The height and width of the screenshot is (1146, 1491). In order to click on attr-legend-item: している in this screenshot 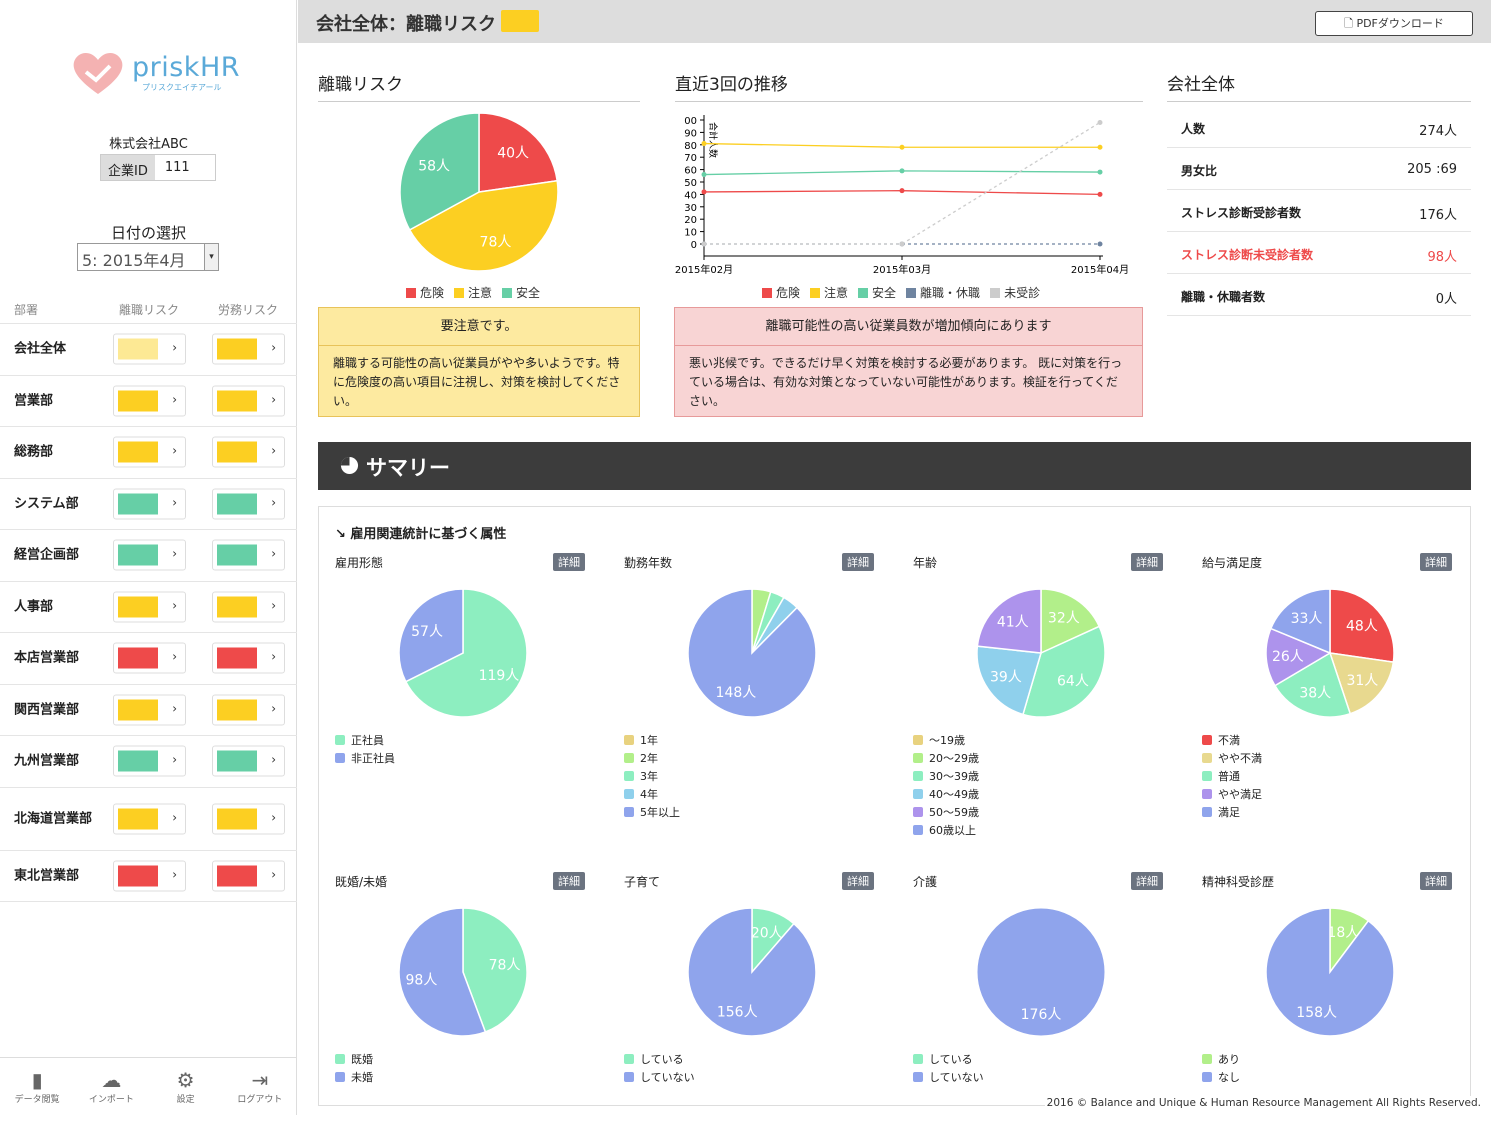, I will do `click(659, 1060)`.